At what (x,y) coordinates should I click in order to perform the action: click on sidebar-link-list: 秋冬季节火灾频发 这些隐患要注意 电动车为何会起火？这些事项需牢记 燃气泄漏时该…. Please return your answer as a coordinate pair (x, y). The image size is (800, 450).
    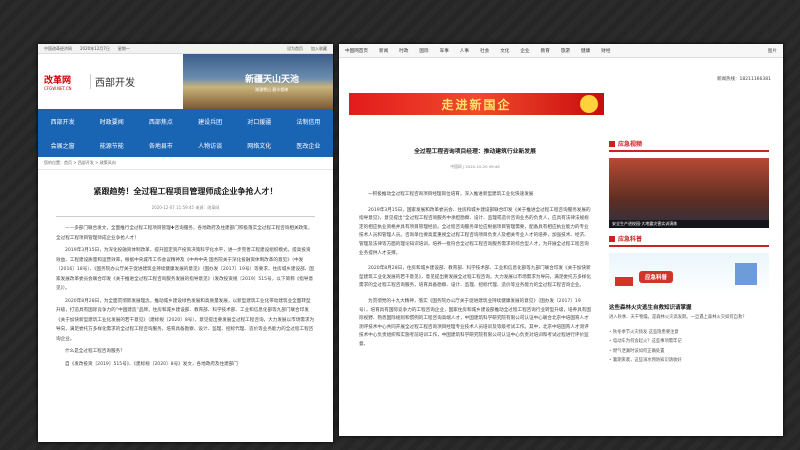
    Looking at the image, I should click on (689, 347).